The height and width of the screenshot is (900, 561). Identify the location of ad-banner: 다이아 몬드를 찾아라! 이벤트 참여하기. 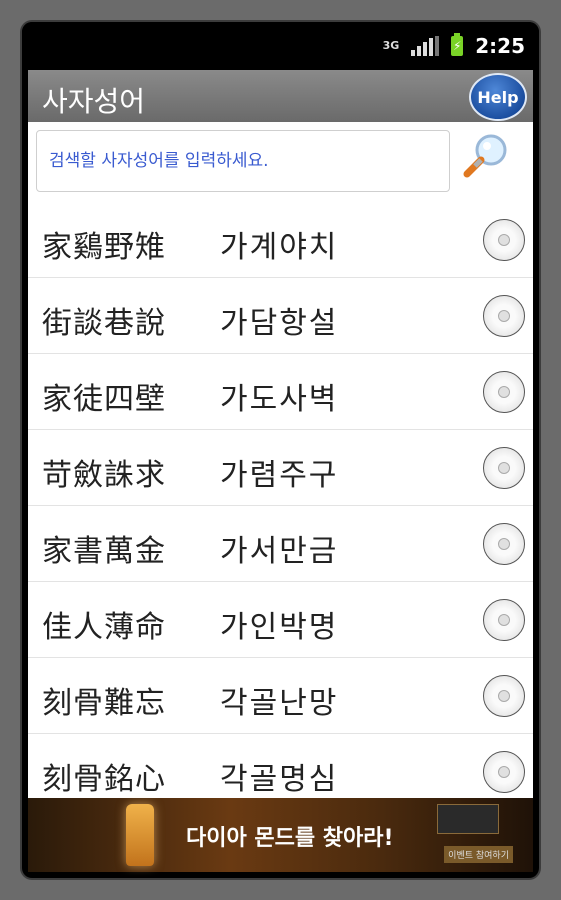
(280, 835).